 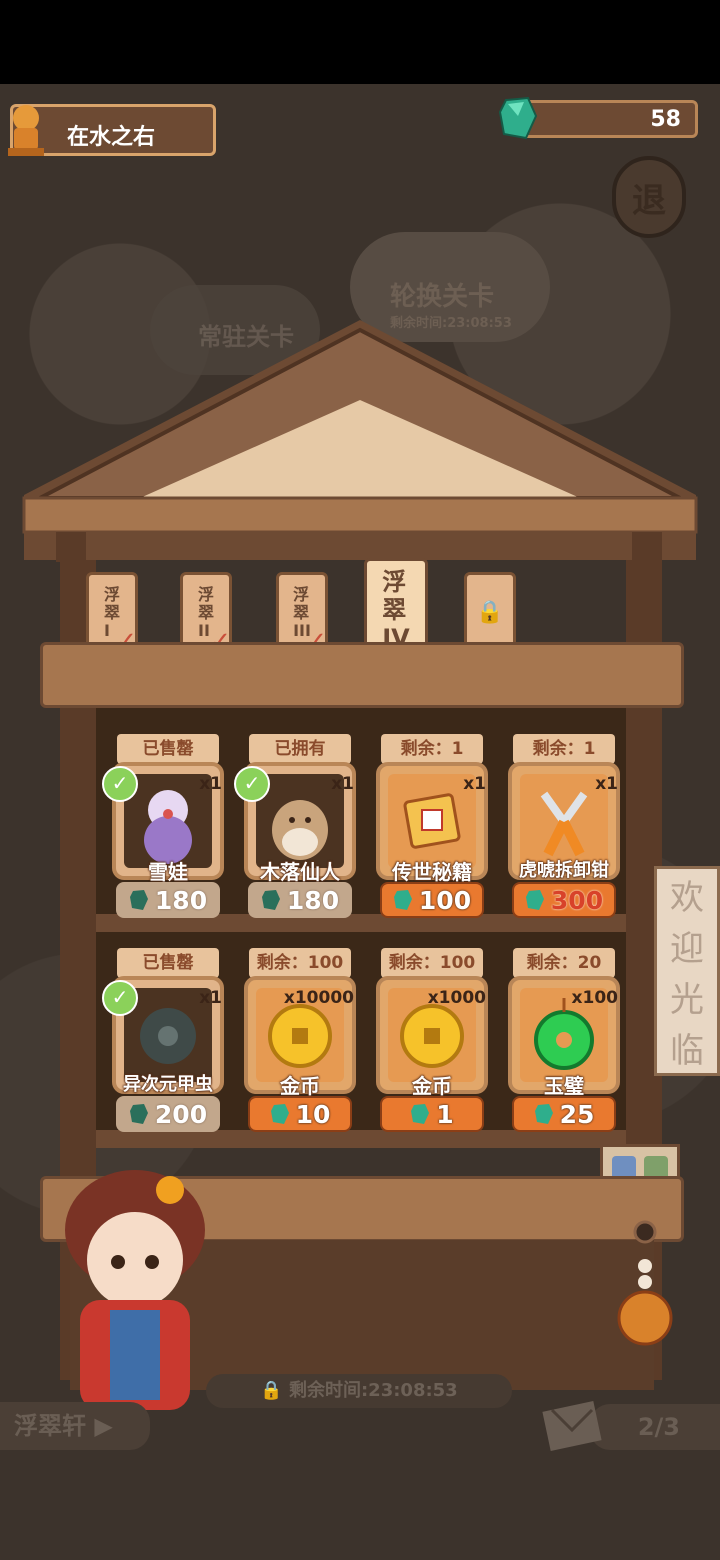 I want to click on shelf-top, so click(x=362, y=675).